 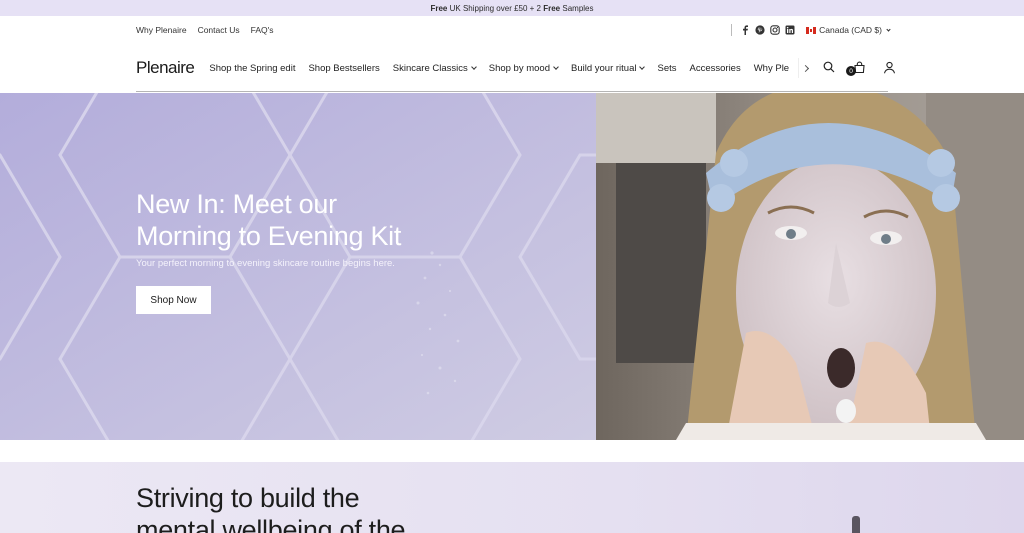 I want to click on nav-item-why-plenaire: Why Plenaire, so click(x=772, y=68).